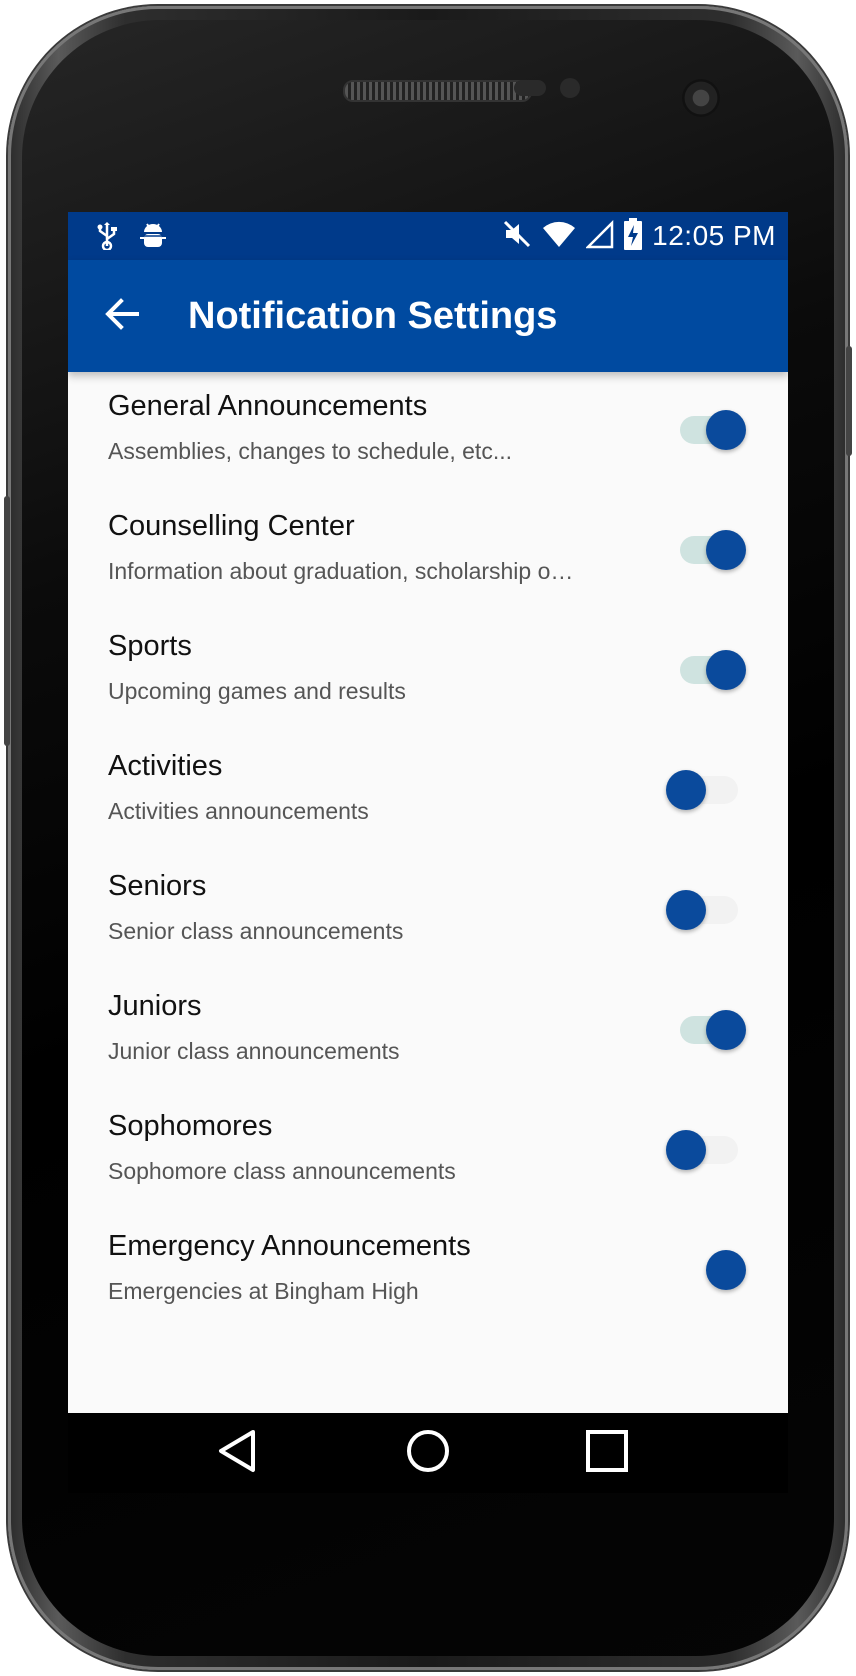  Describe the element at coordinates (238, 811) in the screenshot. I see `setting-subtitle: Activities announcements` at that location.